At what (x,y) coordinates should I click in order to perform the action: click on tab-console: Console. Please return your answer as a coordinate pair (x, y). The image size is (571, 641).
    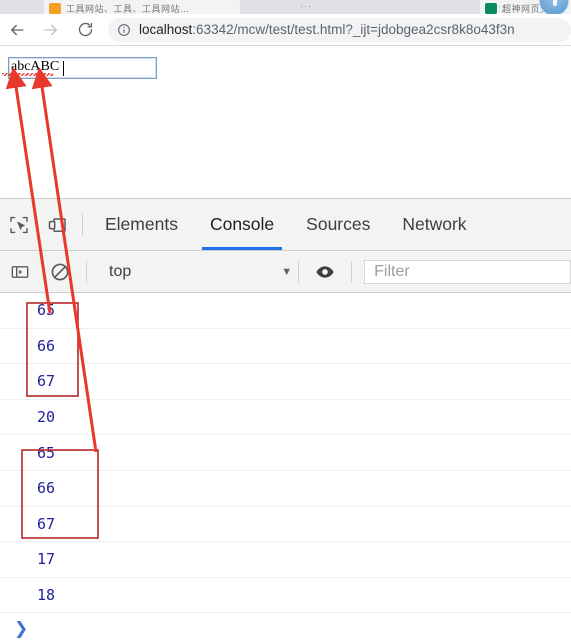
    Looking at the image, I should click on (242, 224).